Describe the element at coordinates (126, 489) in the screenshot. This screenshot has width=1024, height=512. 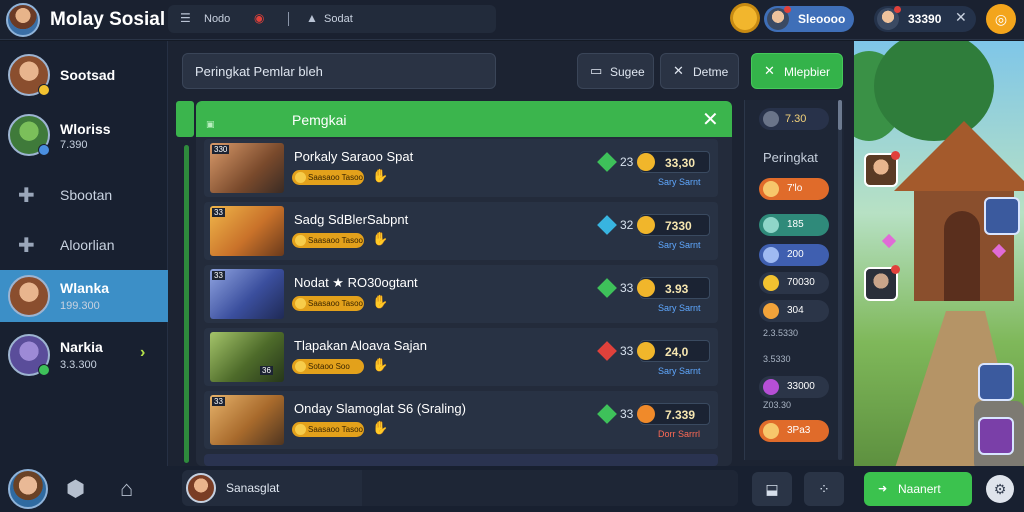
I see `home-icon: ⌂` at that location.